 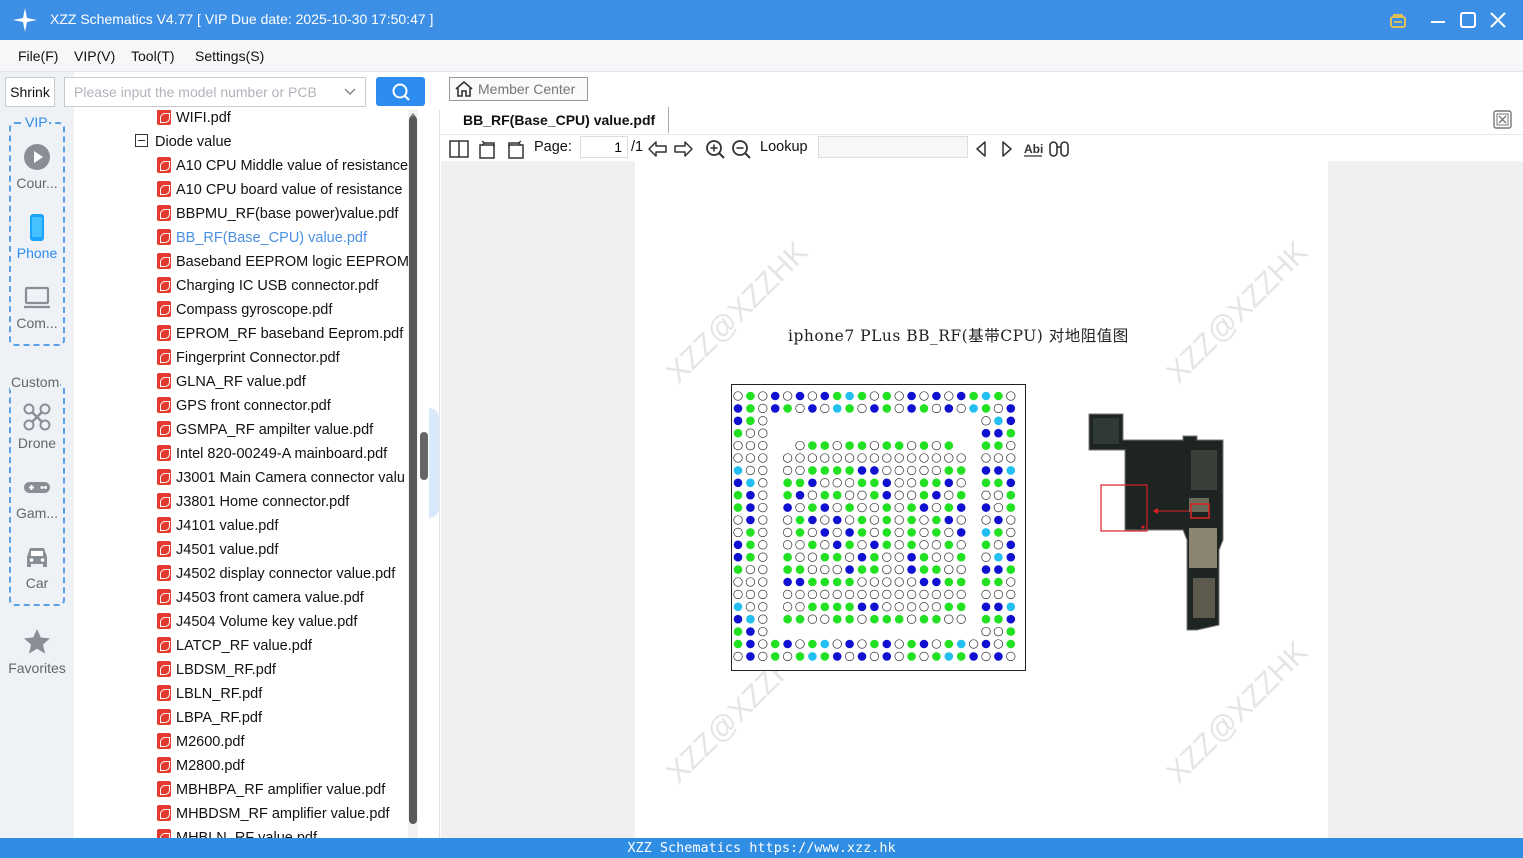 I want to click on nav-car: Car, so click(x=37, y=567).